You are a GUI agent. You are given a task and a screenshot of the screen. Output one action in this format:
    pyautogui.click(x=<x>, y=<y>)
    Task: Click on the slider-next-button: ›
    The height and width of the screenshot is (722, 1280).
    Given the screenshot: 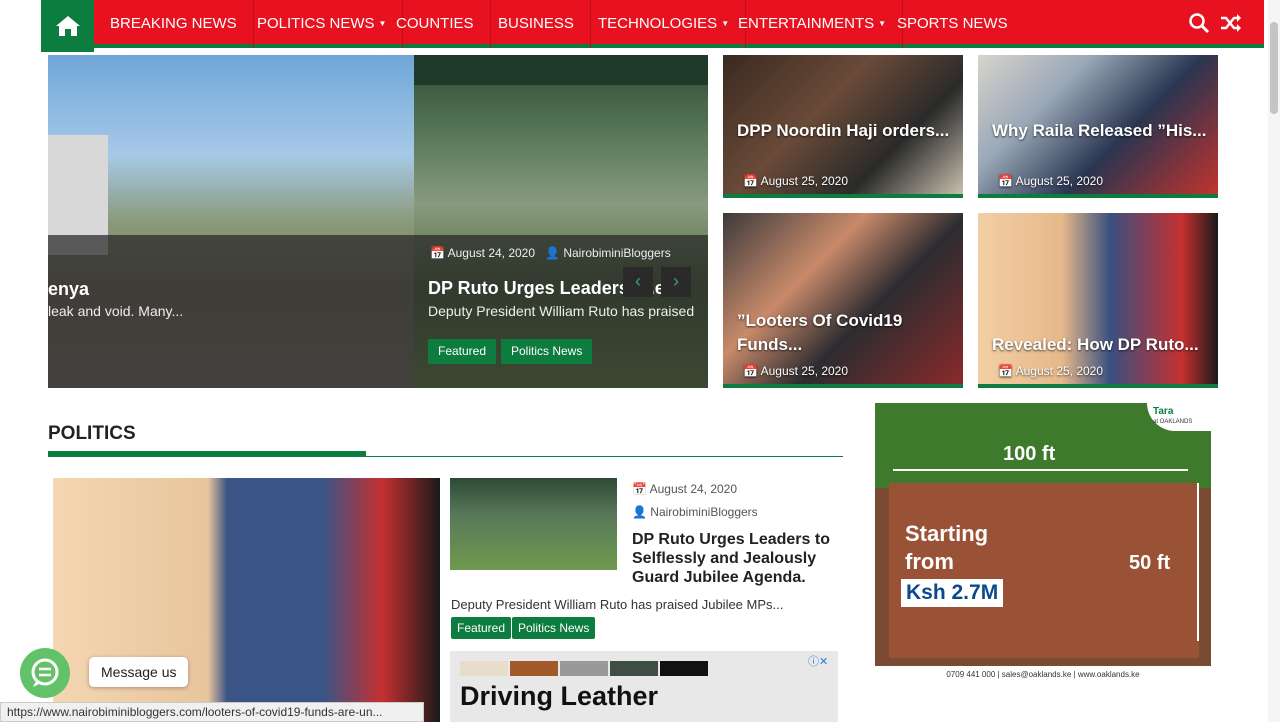 What is the action you would take?
    pyautogui.click(x=676, y=282)
    